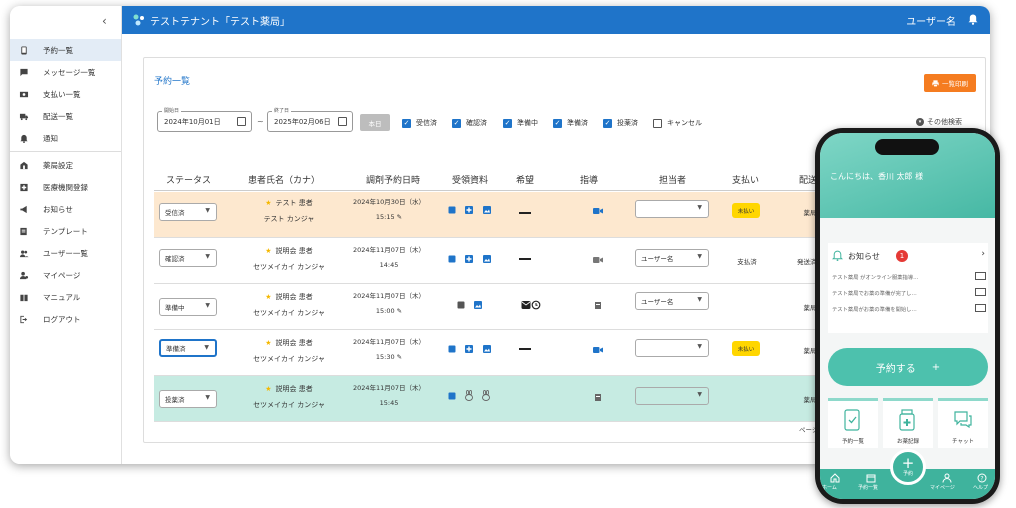 This screenshot has height=508, width=1016. Describe the element at coordinates (829, 487) in the screenshot. I see `tab-home: ホーム` at that location.